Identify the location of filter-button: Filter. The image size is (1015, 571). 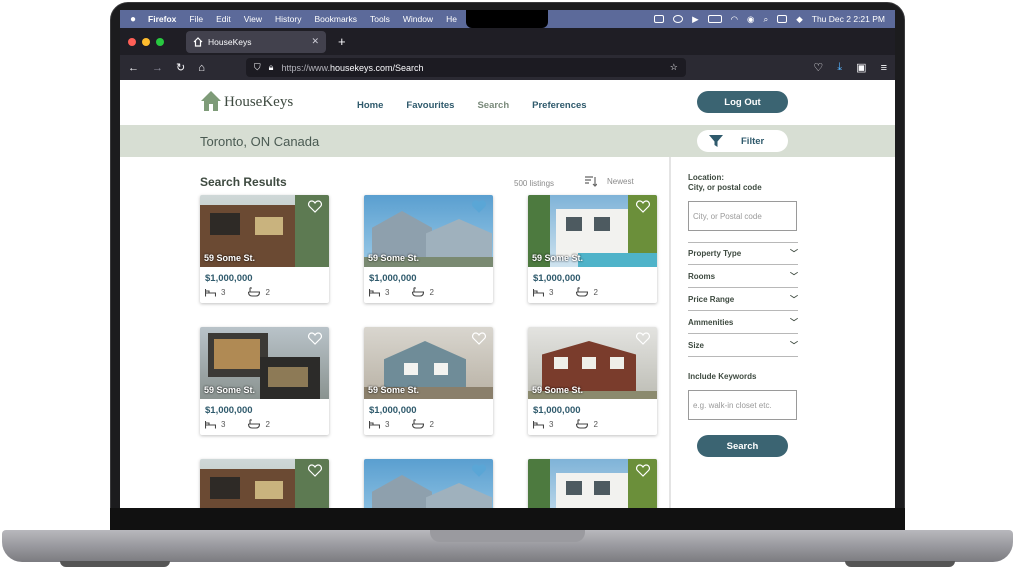
(742, 141).